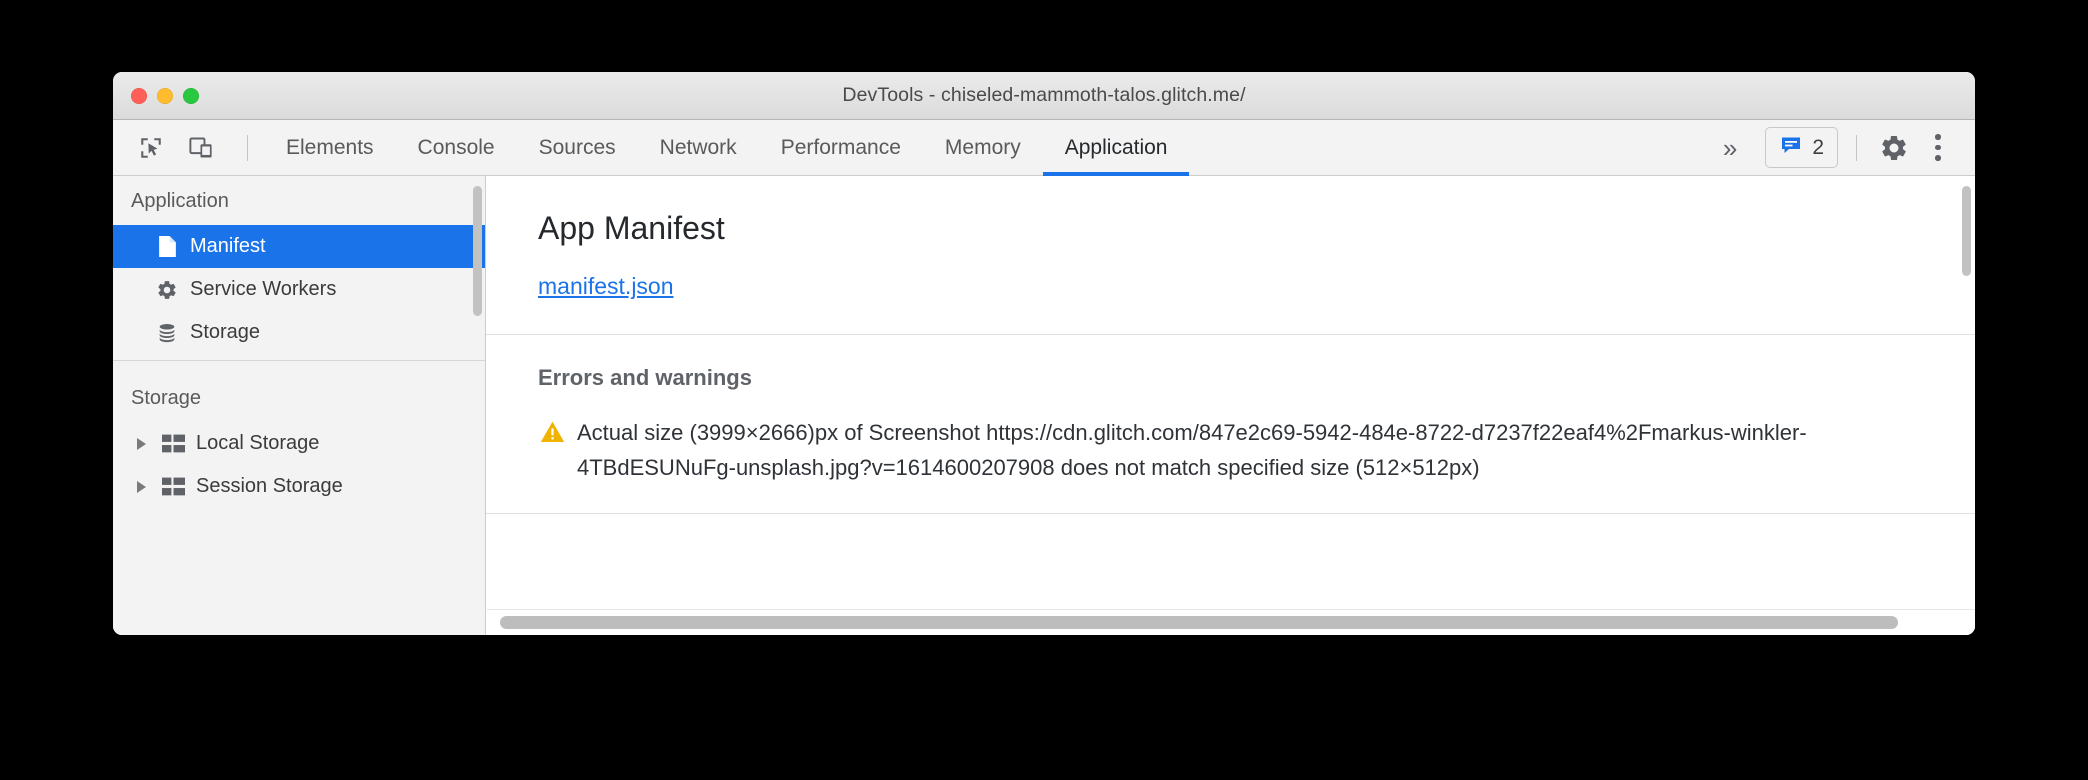 The image size is (2088, 780). I want to click on sidebar-item-label: Service Workers, so click(263, 289).